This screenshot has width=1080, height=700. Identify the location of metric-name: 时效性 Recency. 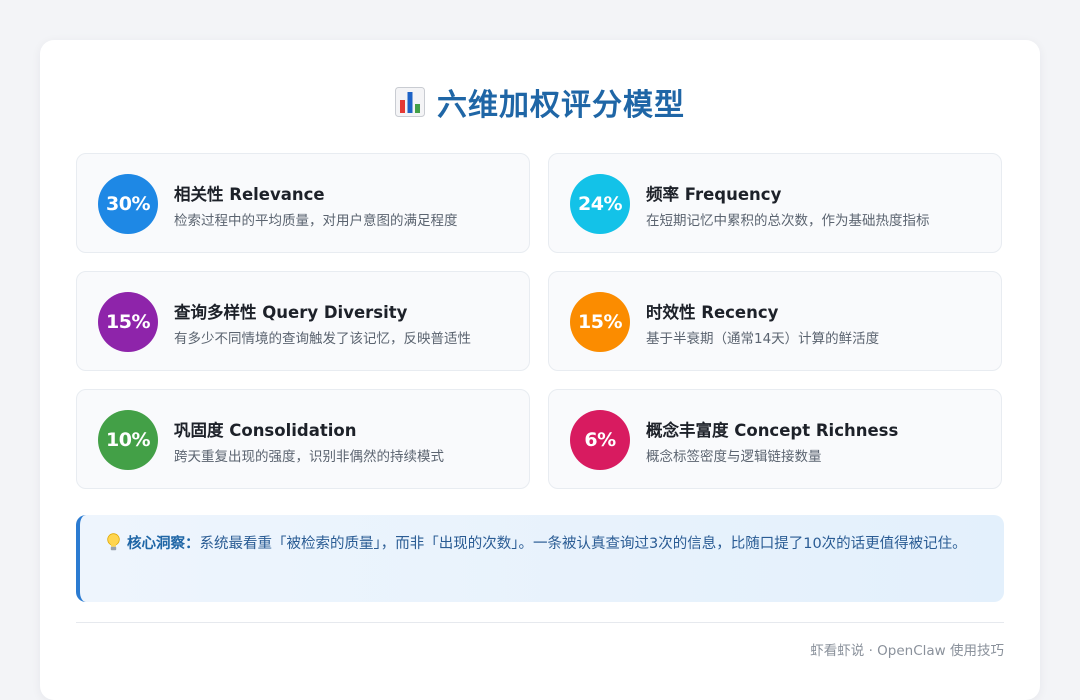
(712, 312).